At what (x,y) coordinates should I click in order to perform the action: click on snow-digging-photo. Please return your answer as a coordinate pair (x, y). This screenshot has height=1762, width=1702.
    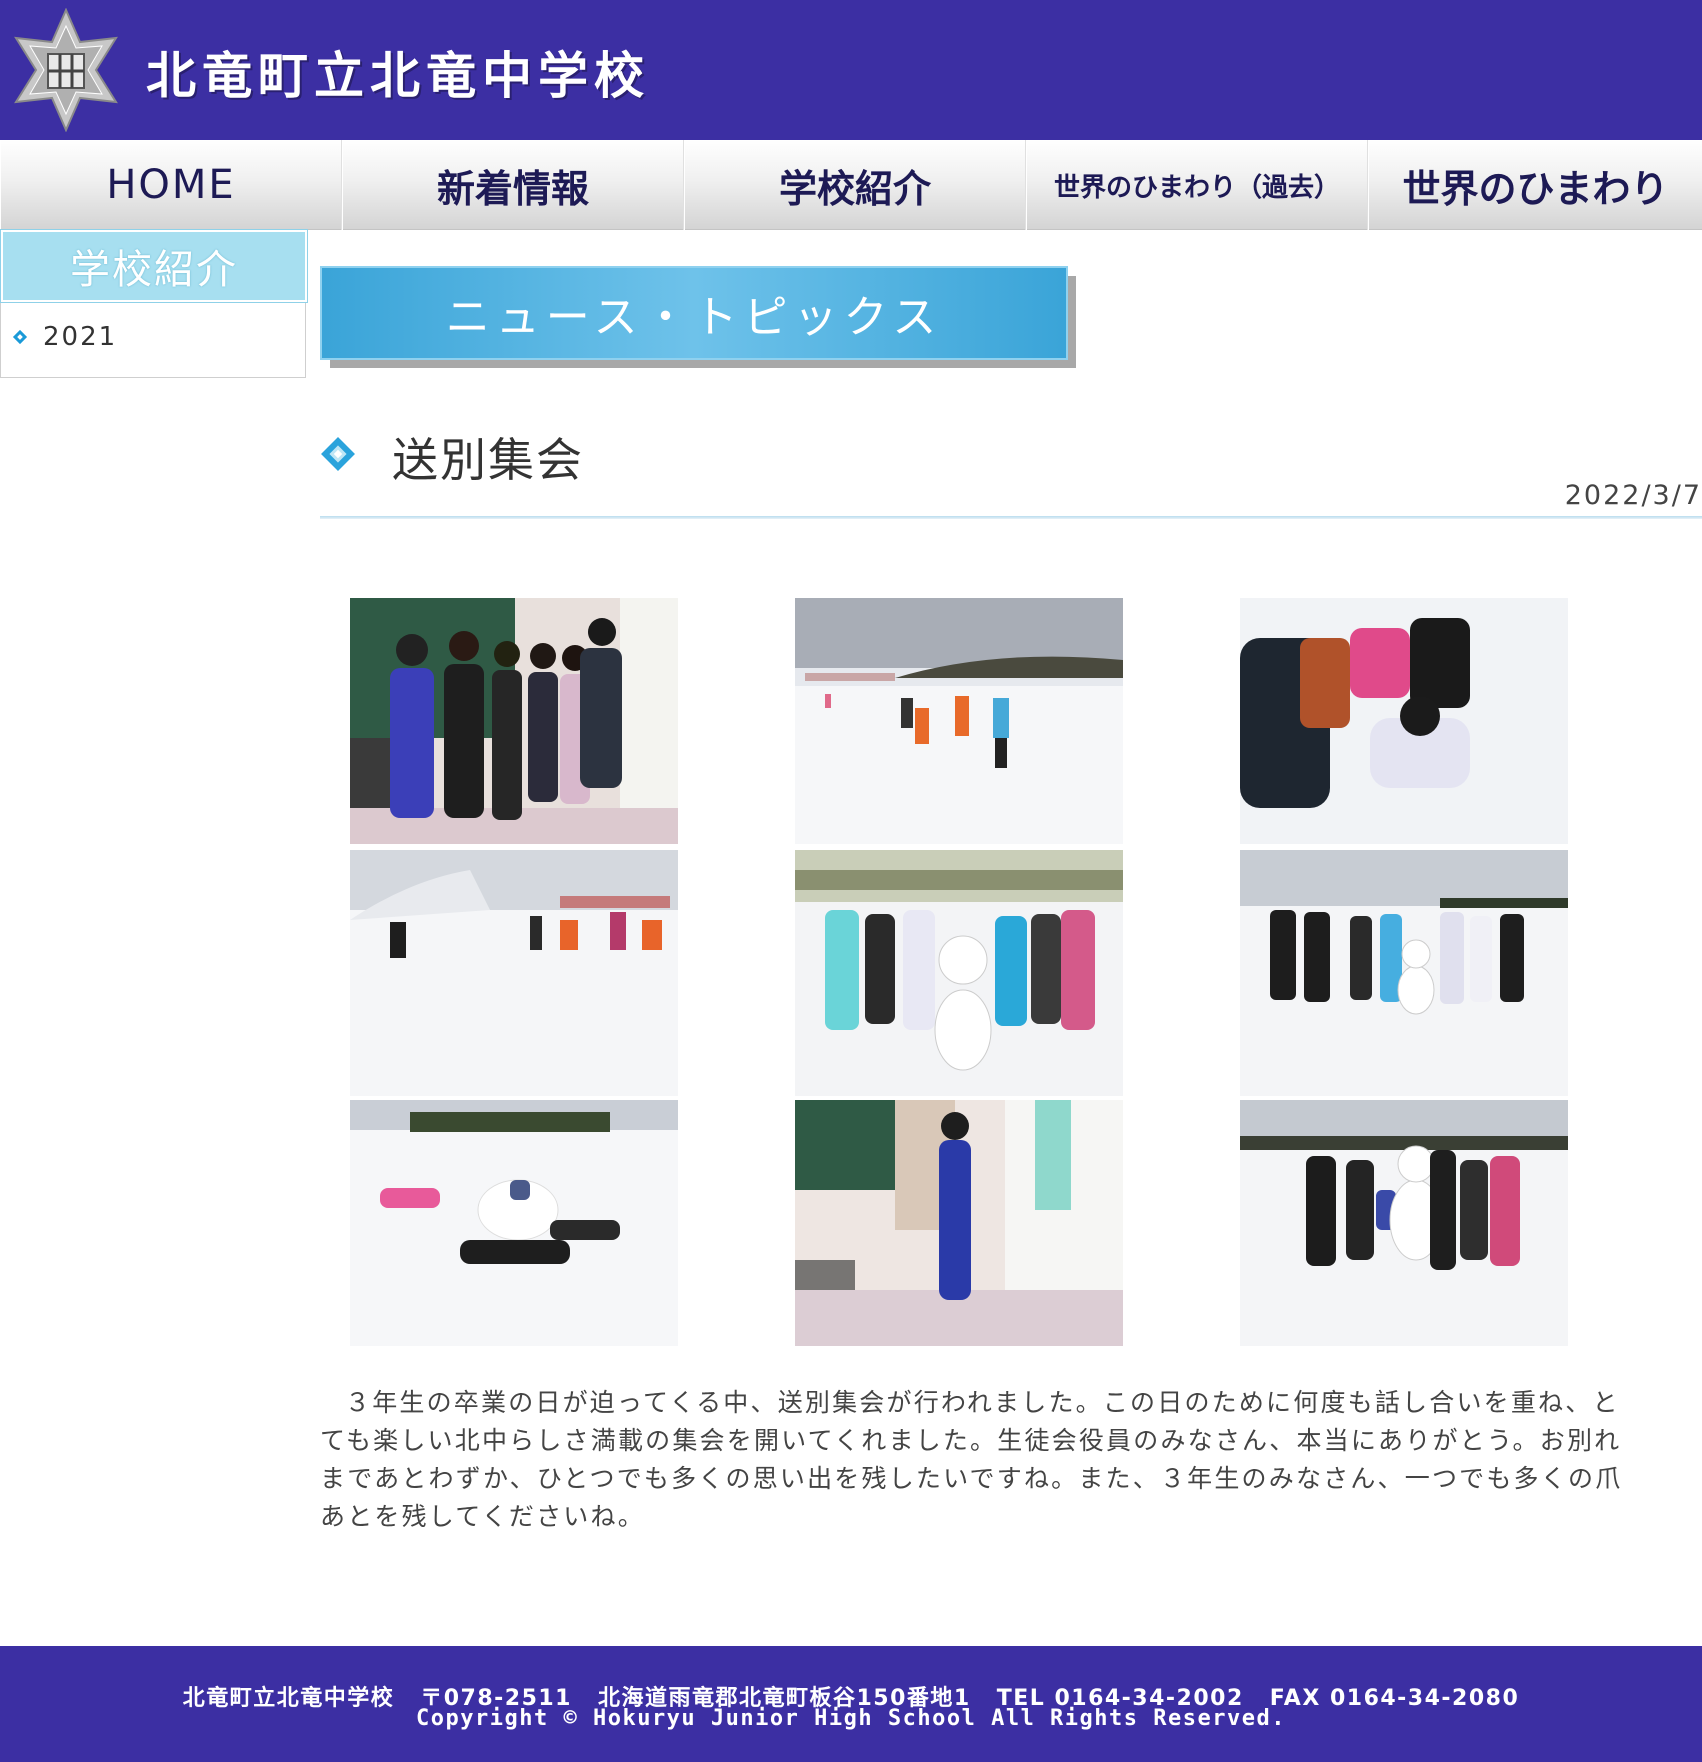
    Looking at the image, I should click on (1404, 721).